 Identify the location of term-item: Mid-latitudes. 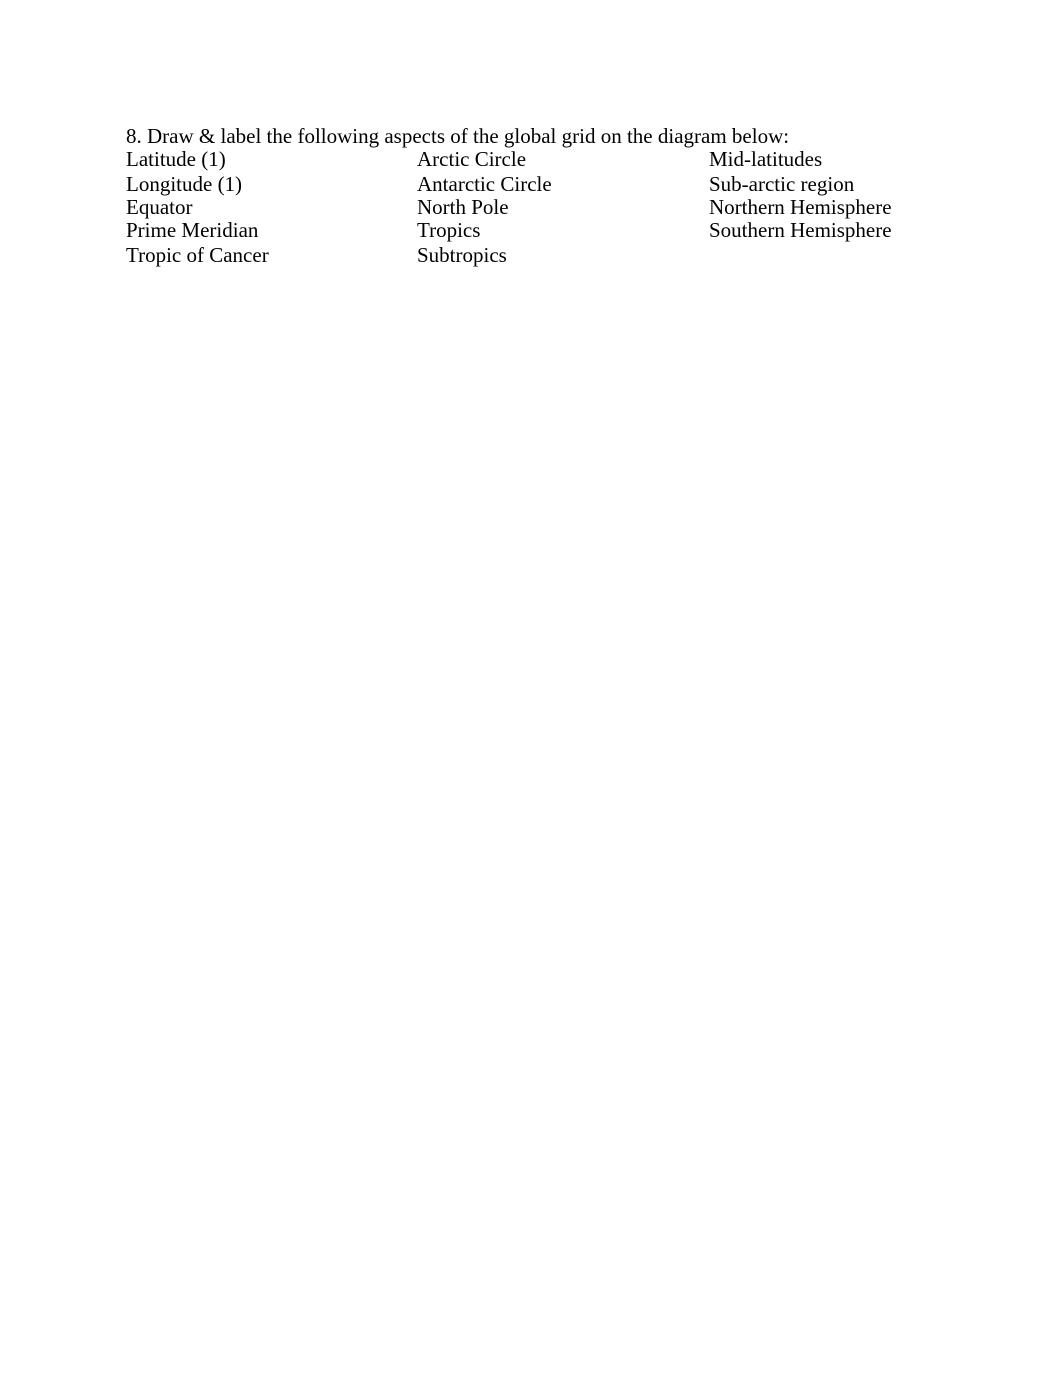
(766, 159).